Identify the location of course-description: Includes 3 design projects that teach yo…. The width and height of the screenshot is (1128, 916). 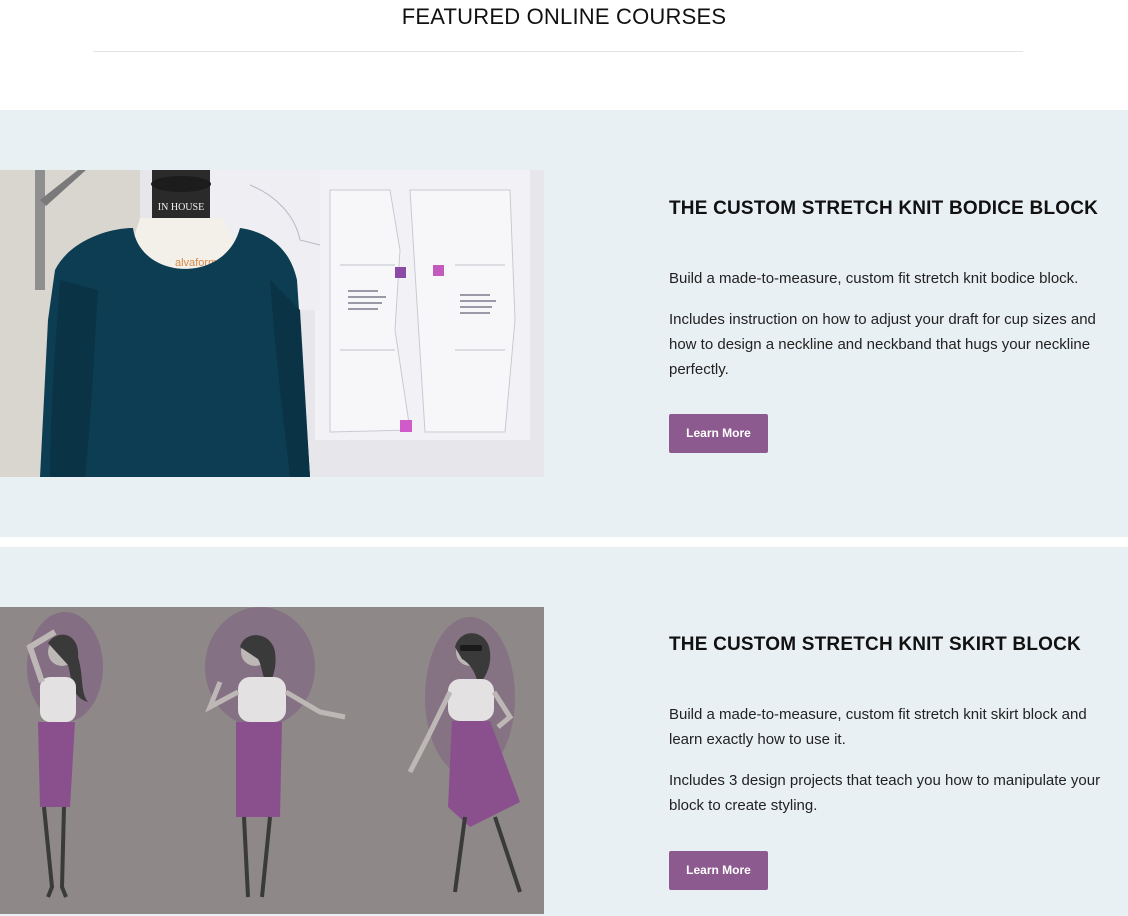
(885, 793).